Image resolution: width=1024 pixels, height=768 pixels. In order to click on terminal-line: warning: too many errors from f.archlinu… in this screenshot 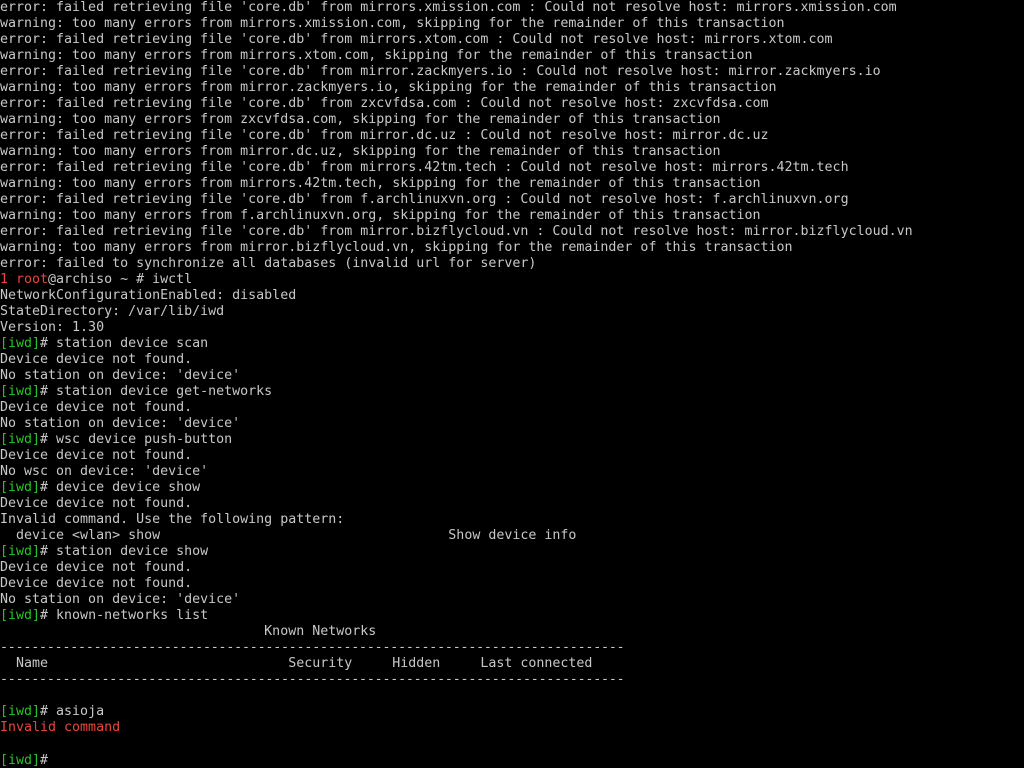, I will do `click(512, 216)`.